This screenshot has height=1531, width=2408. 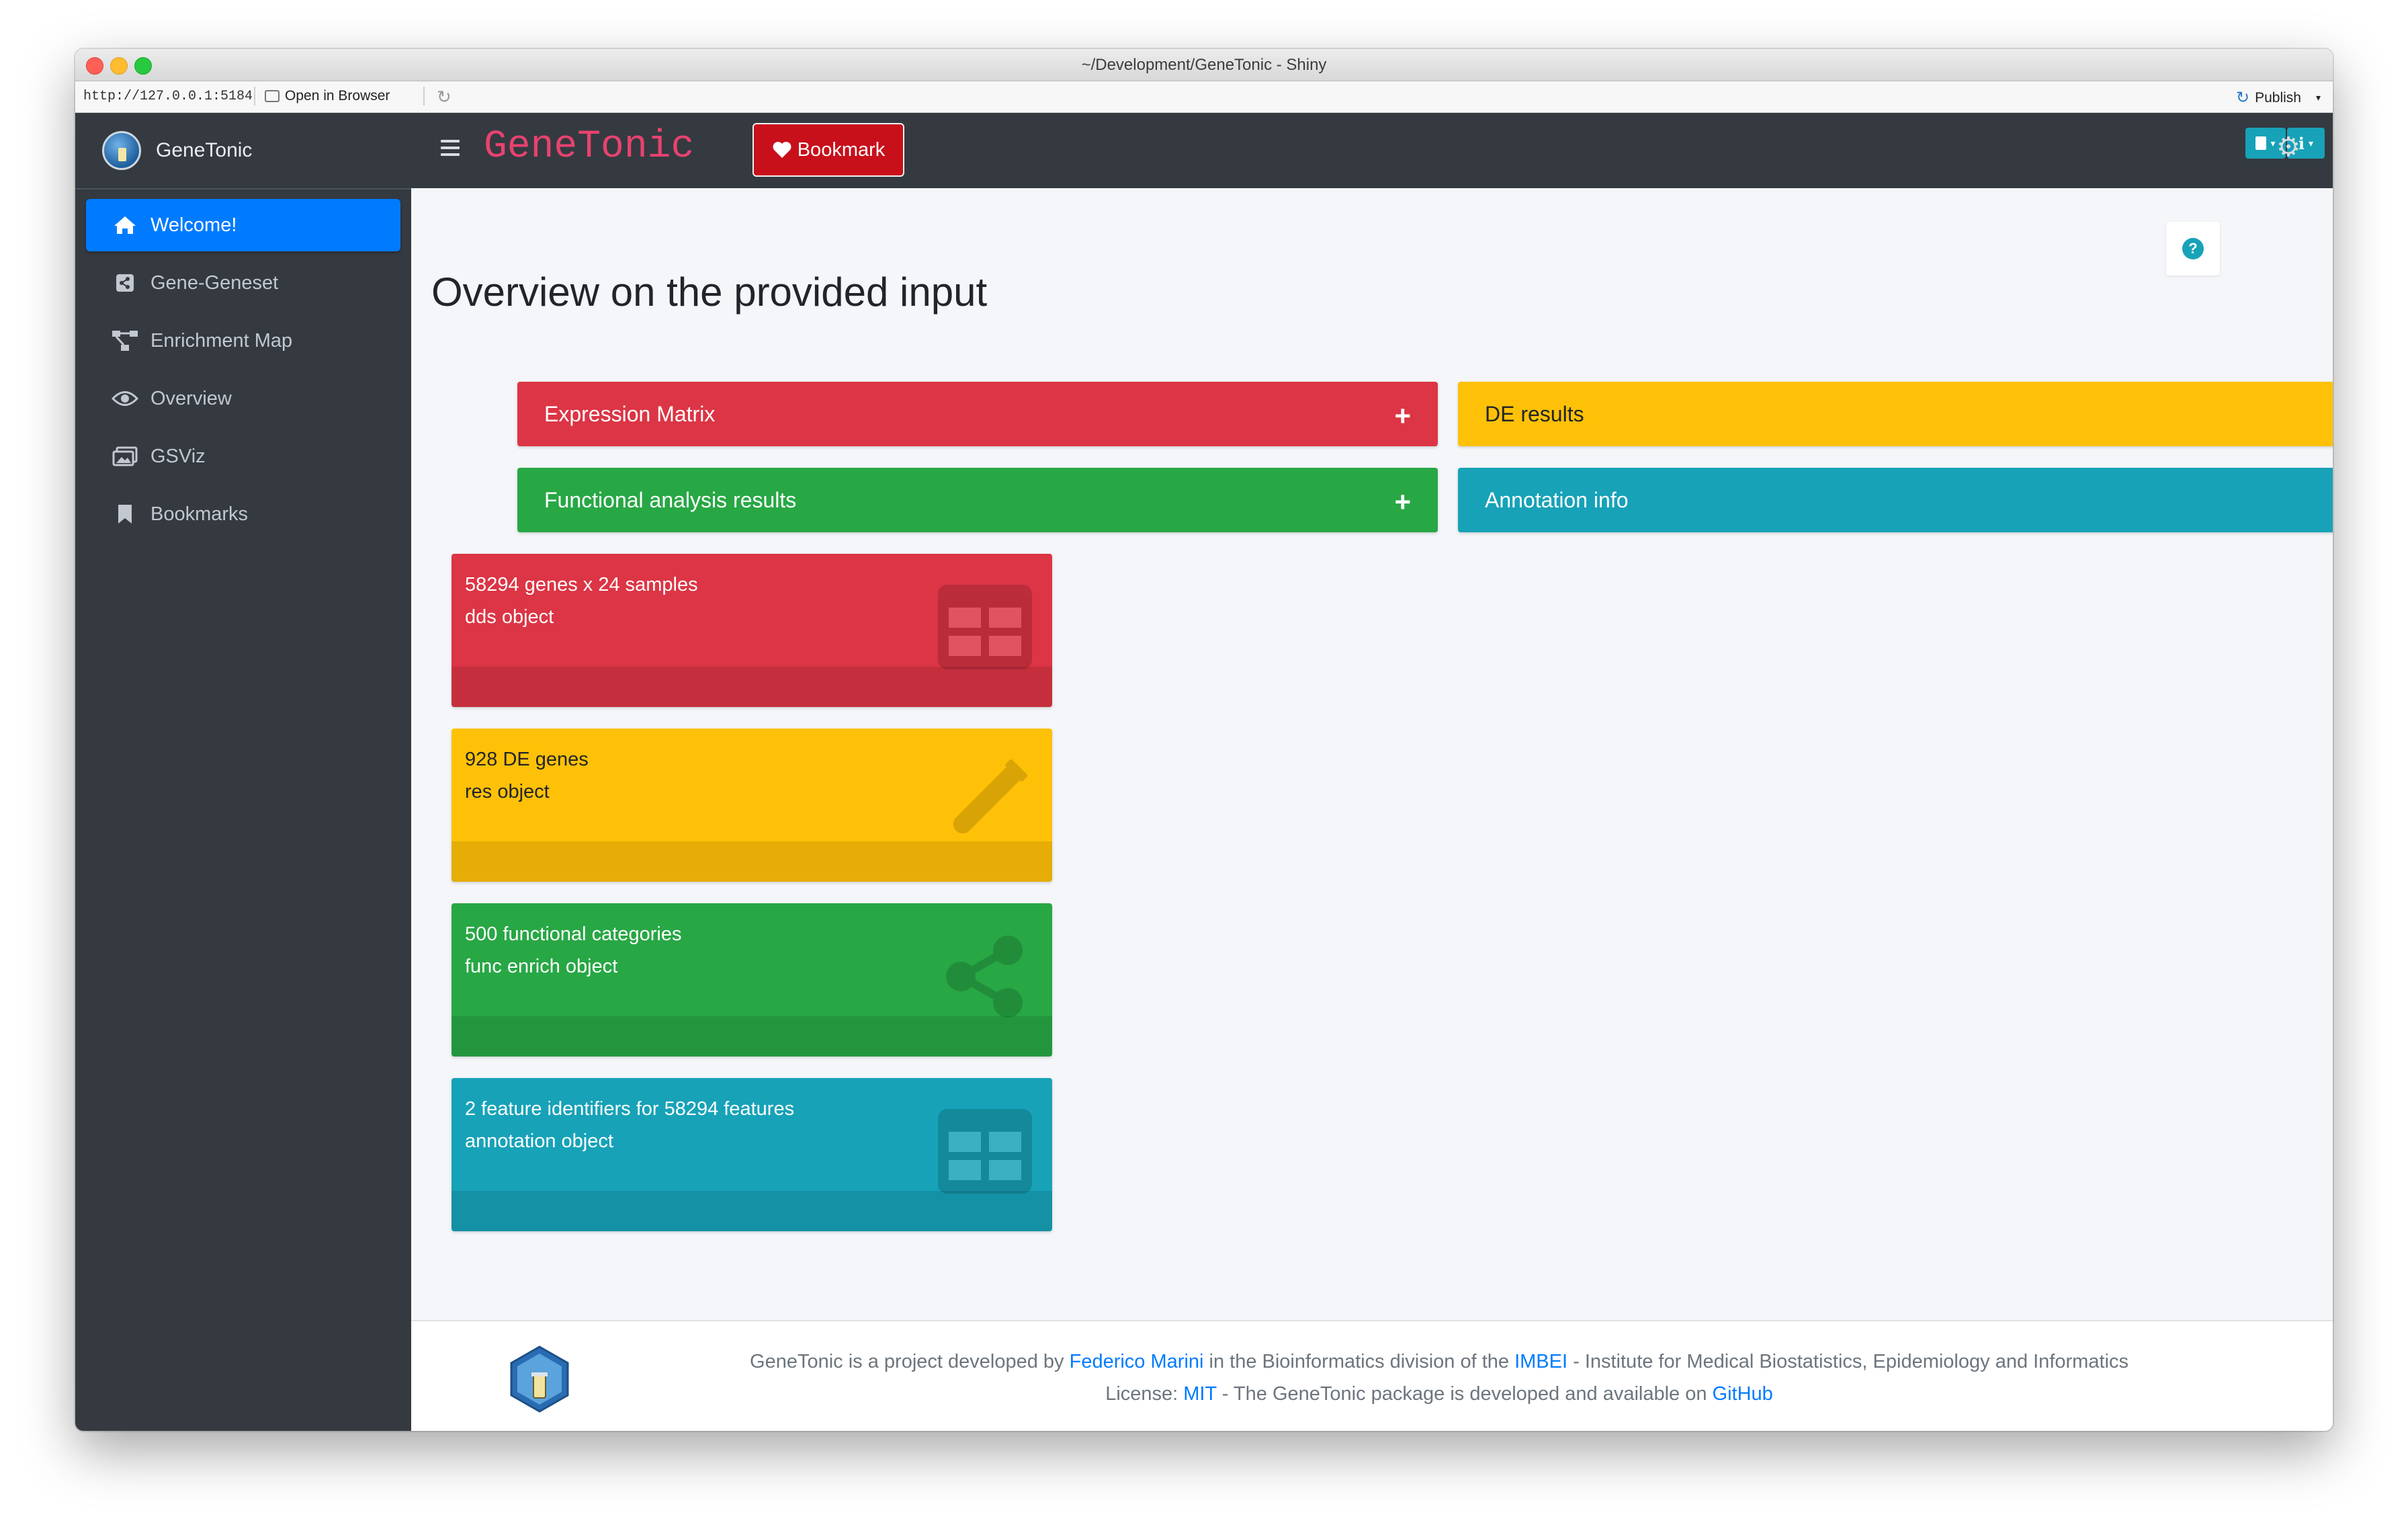 I want to click on sidebar-item-label: Overview, so click(x=191, y=398).